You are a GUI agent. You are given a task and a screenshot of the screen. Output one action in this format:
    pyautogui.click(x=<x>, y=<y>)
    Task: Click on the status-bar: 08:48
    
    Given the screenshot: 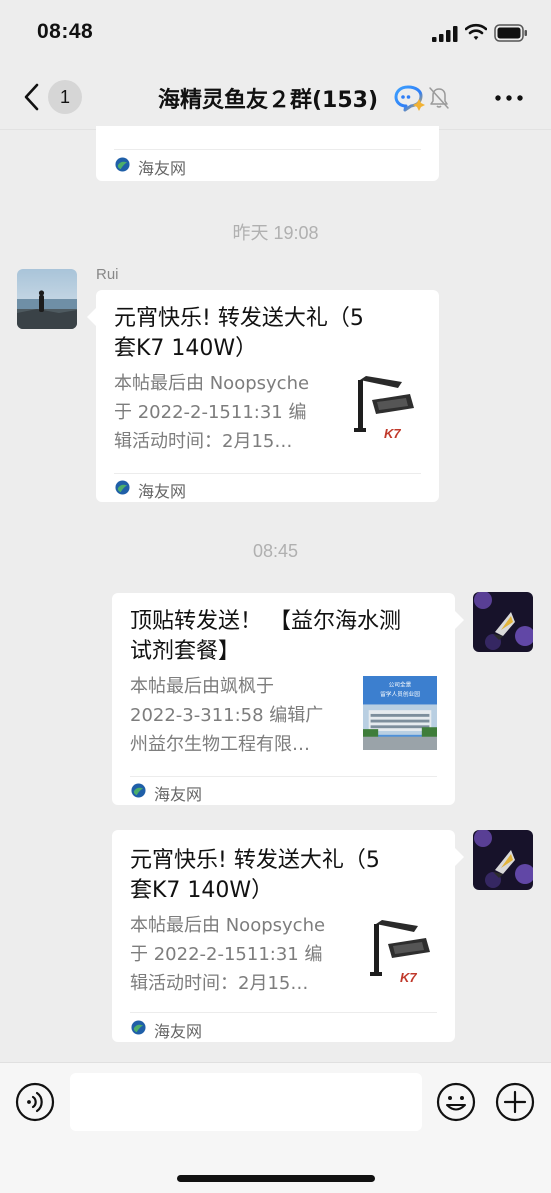 What is the action you would take?
    pyautogui.click(x=275, y=32)
    